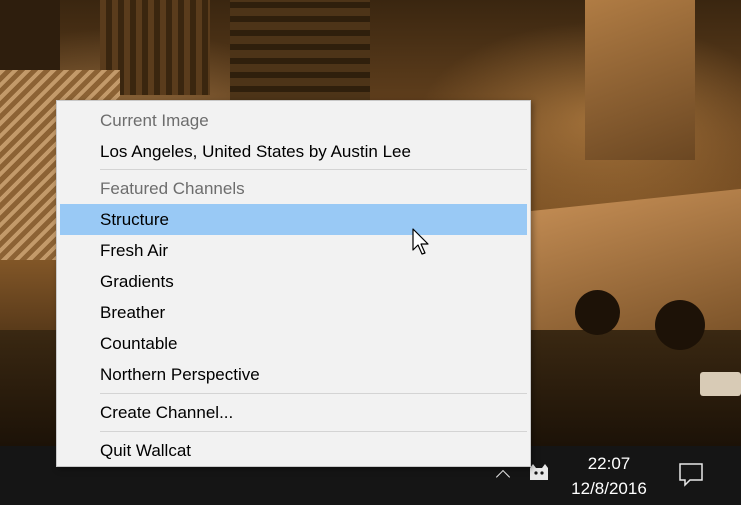  What do you see at coordinates (293, 250) in the screenshot?
I see `channel-item-fresh-air: Fresh Air` at bounding box center [293, 250].